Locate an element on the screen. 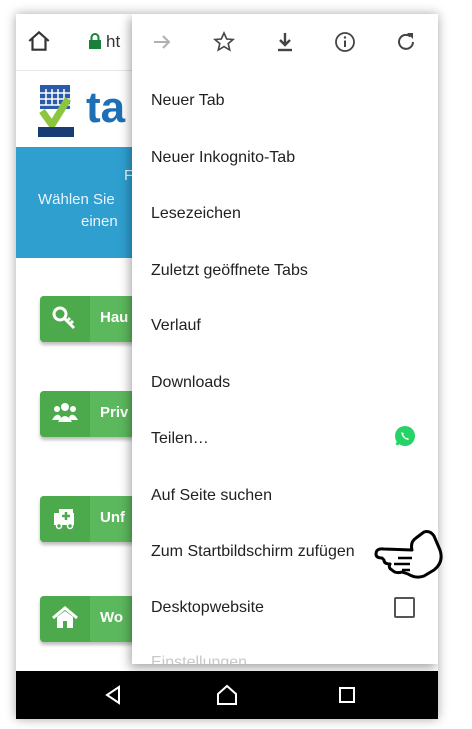 This screenshot has width=472, height=729. key-icon is located at coordinates (64, 318).